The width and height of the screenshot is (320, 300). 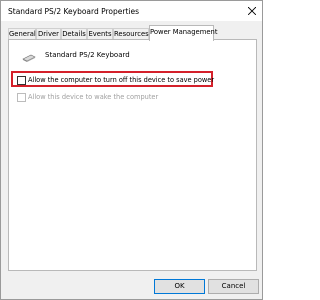 I want to click on device-name: Standard PS/2 Keyboard, so click(x=87, y=55).